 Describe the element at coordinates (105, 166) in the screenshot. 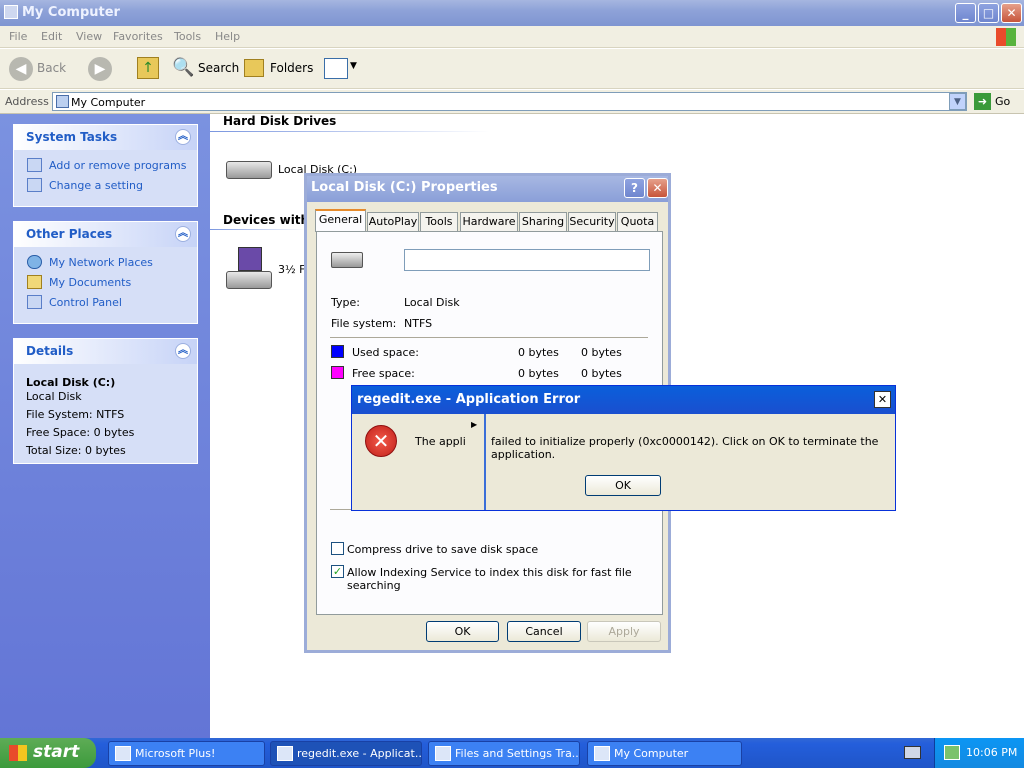

I see `add-remove-programs-link: Add or remove programs` at that location.